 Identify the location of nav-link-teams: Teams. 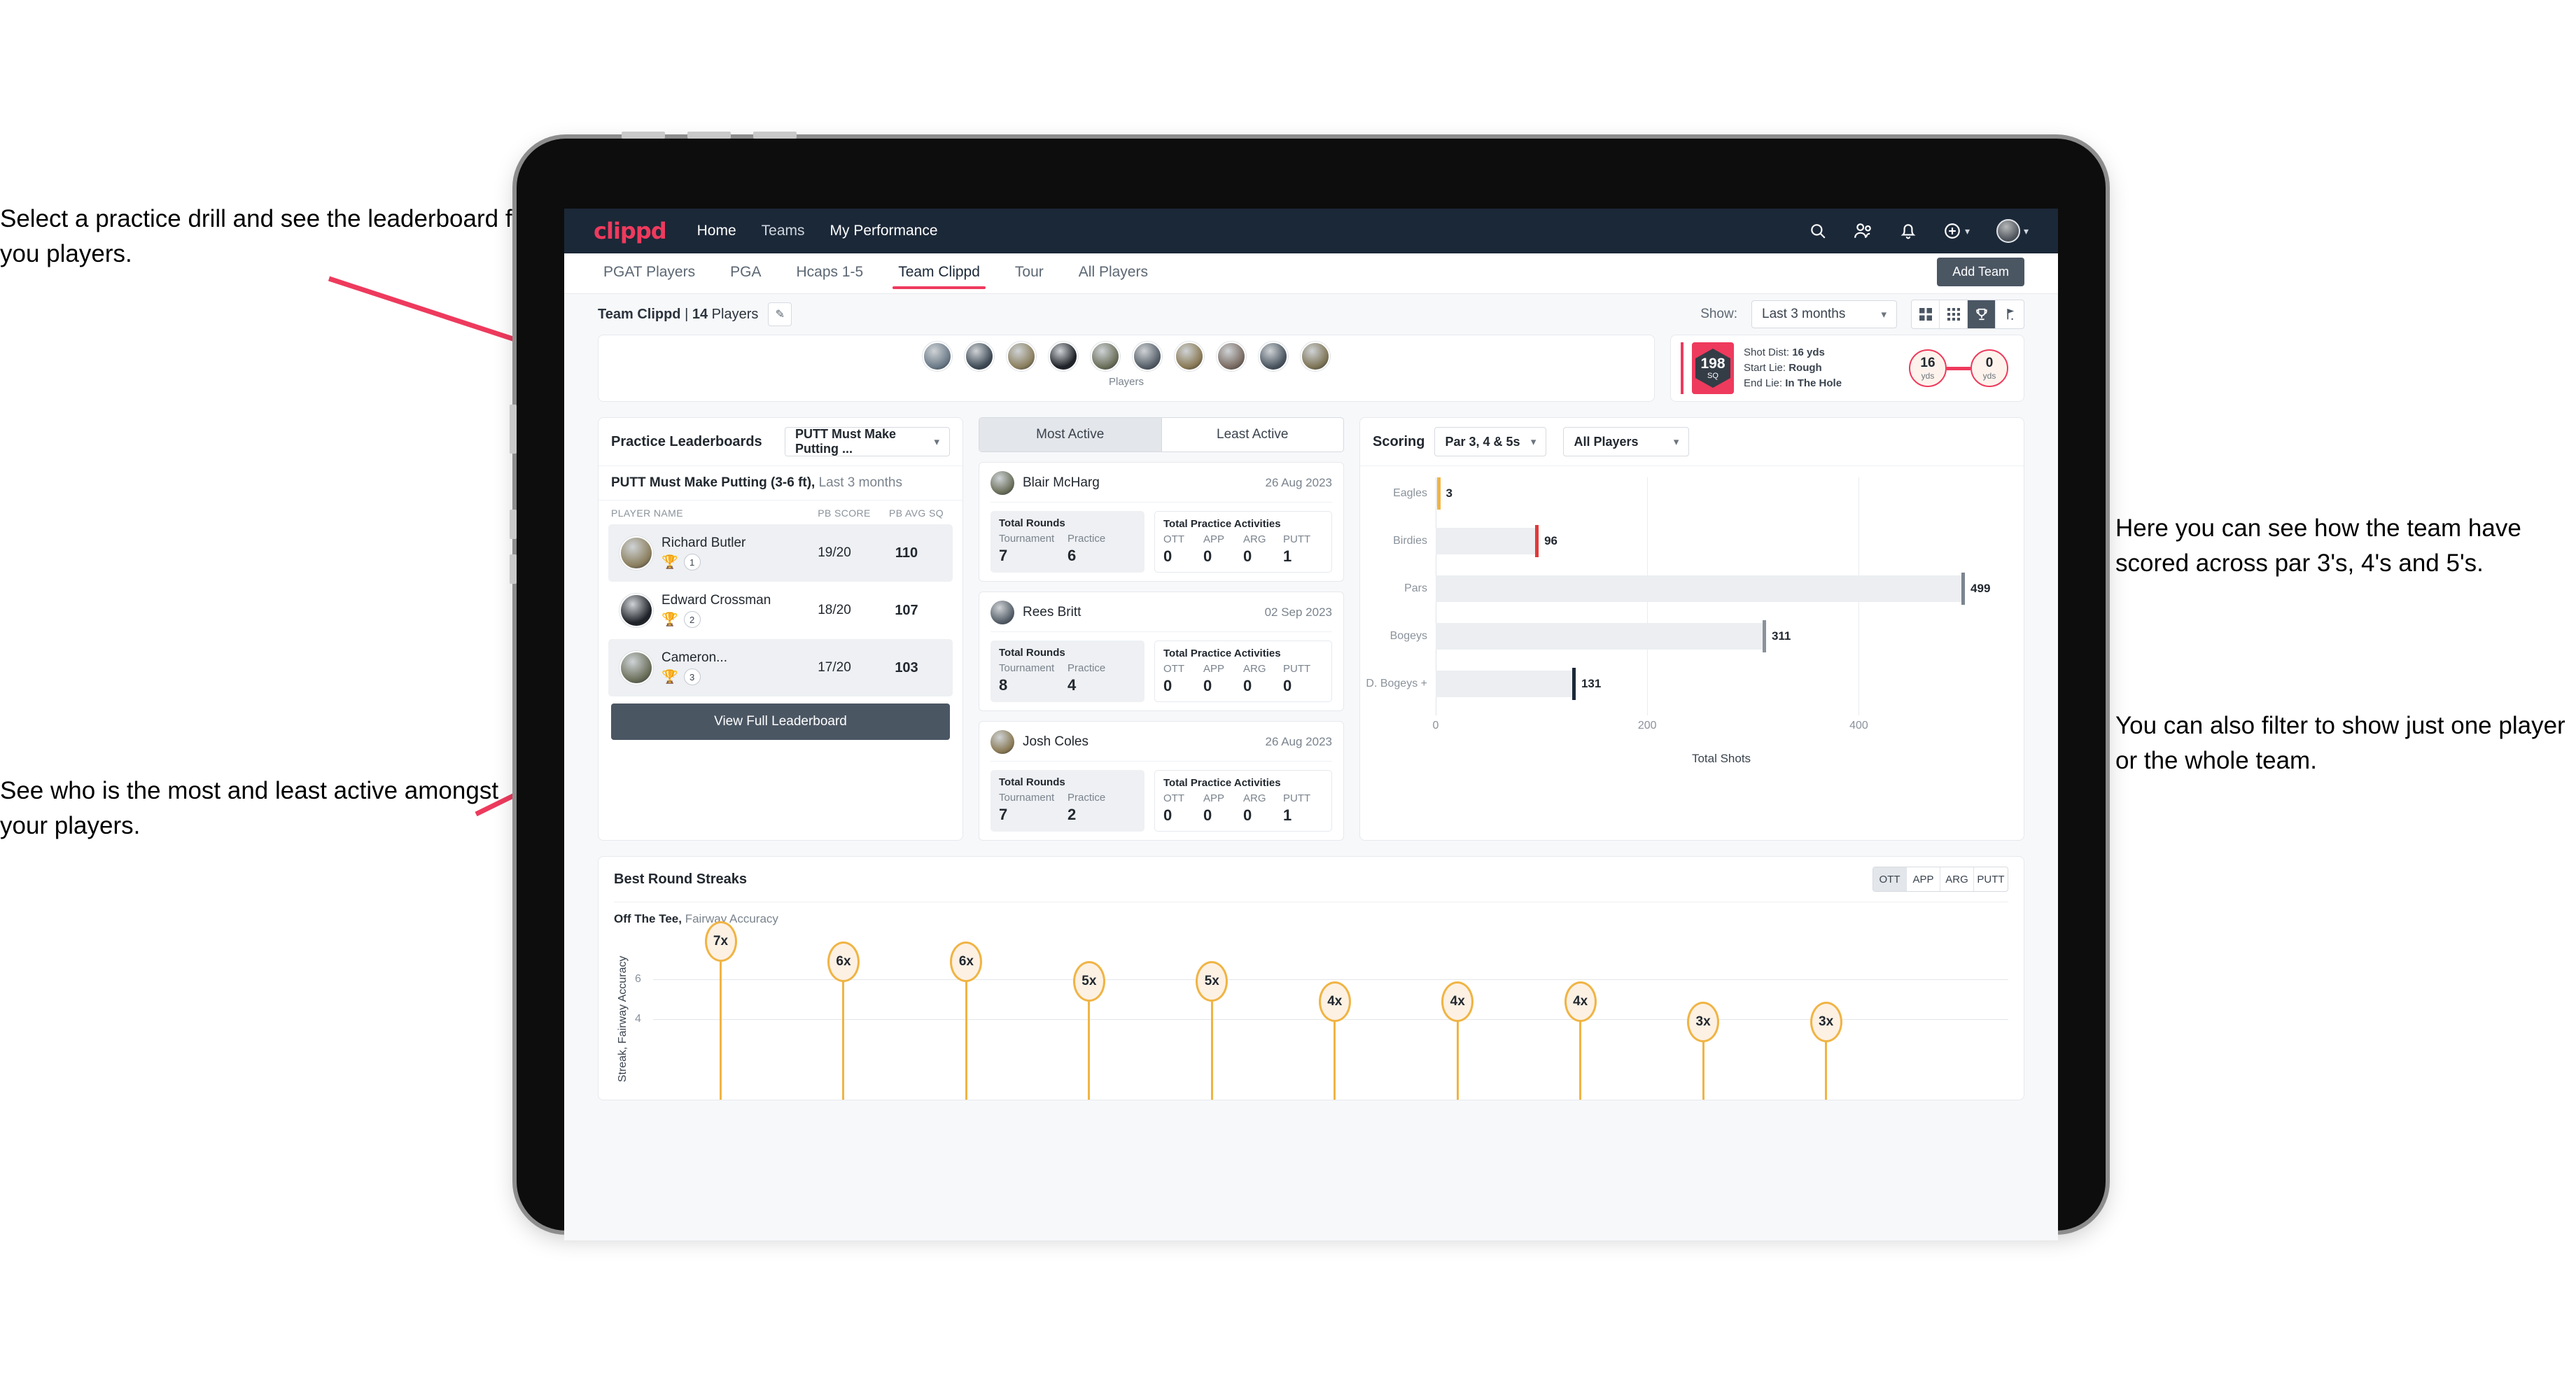
(783, 231).